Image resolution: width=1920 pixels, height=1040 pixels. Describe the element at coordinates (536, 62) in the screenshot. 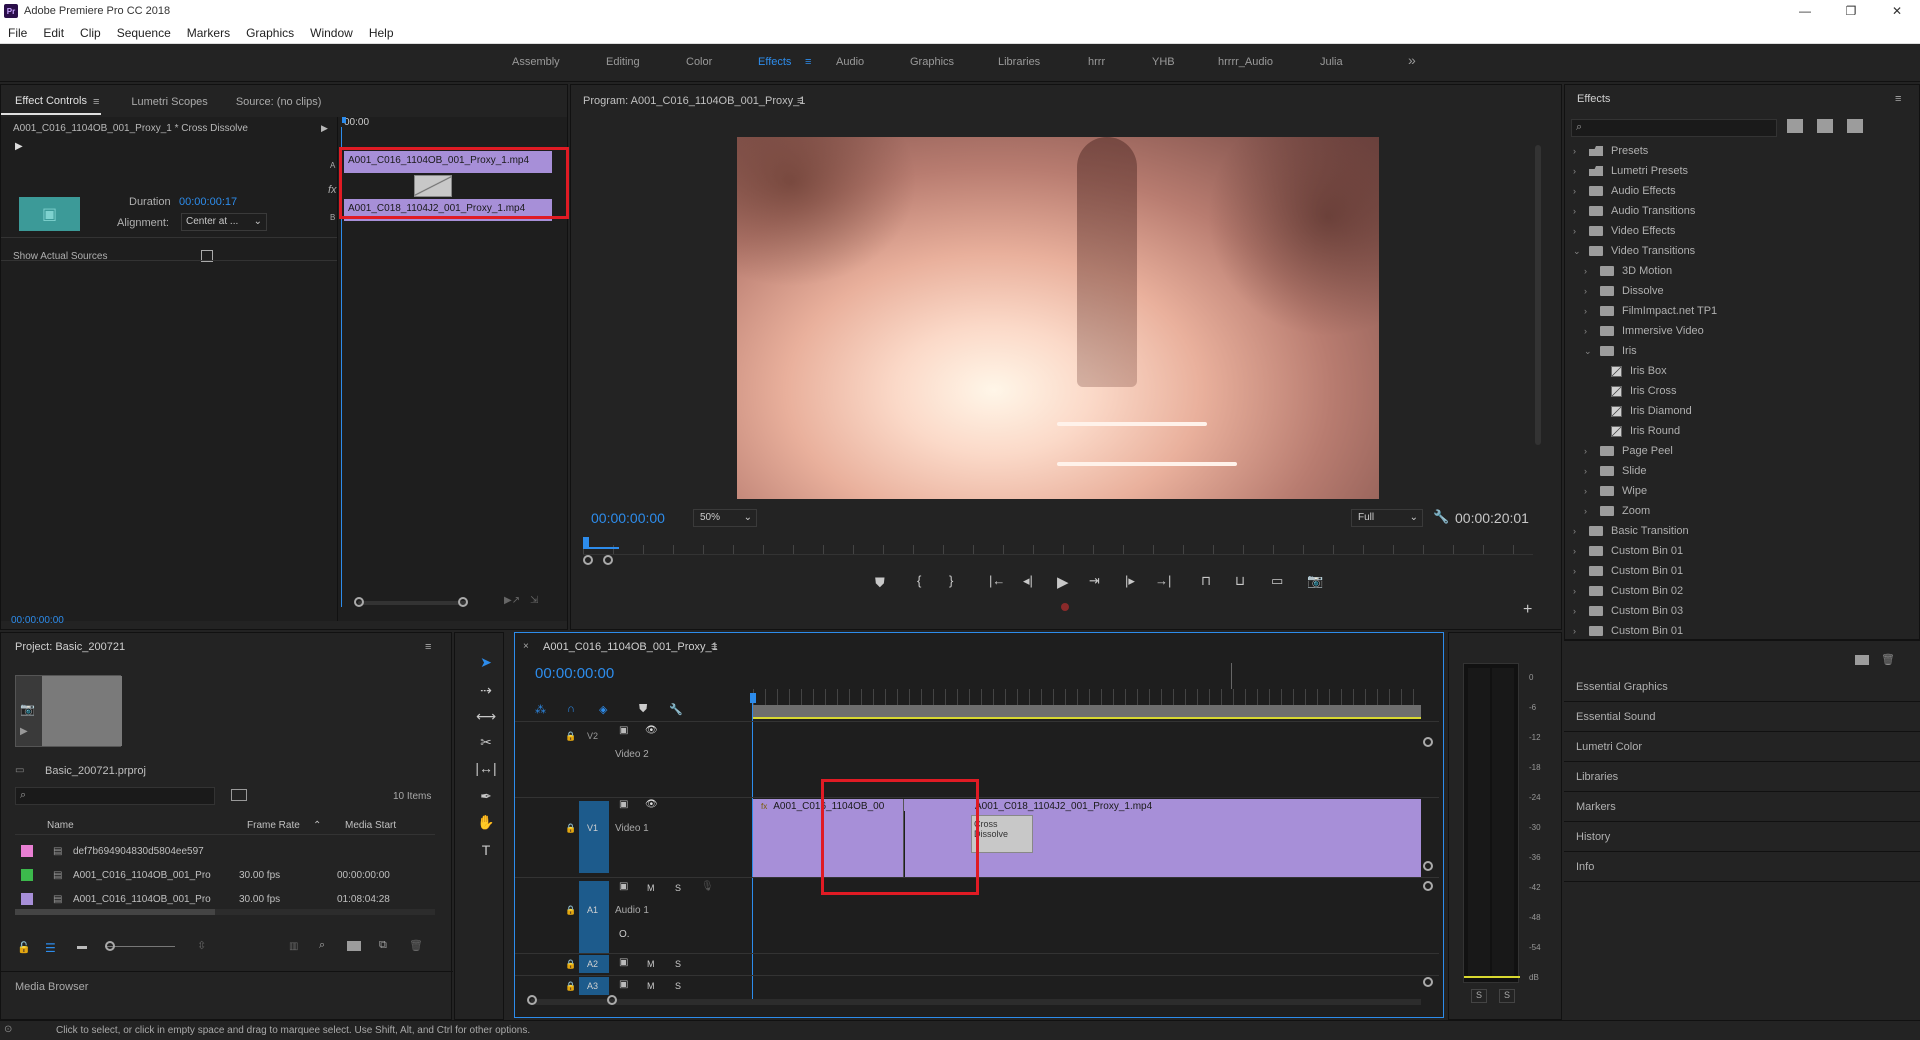

I see `workspace-assembly: Assembly` at that location.